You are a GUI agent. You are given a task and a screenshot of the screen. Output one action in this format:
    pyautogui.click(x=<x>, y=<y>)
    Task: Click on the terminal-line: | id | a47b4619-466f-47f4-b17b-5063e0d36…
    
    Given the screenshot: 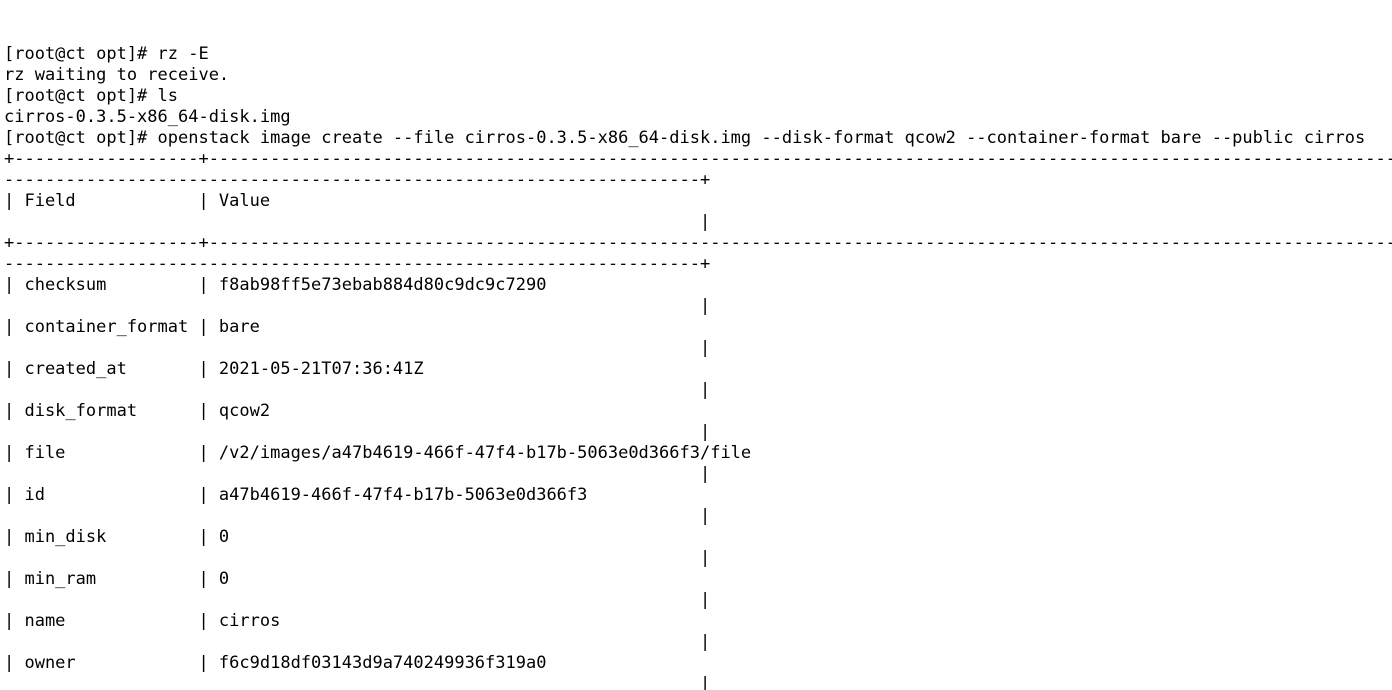 What is the action you would take?
    pyautogui.click(x=698, y=495)
    